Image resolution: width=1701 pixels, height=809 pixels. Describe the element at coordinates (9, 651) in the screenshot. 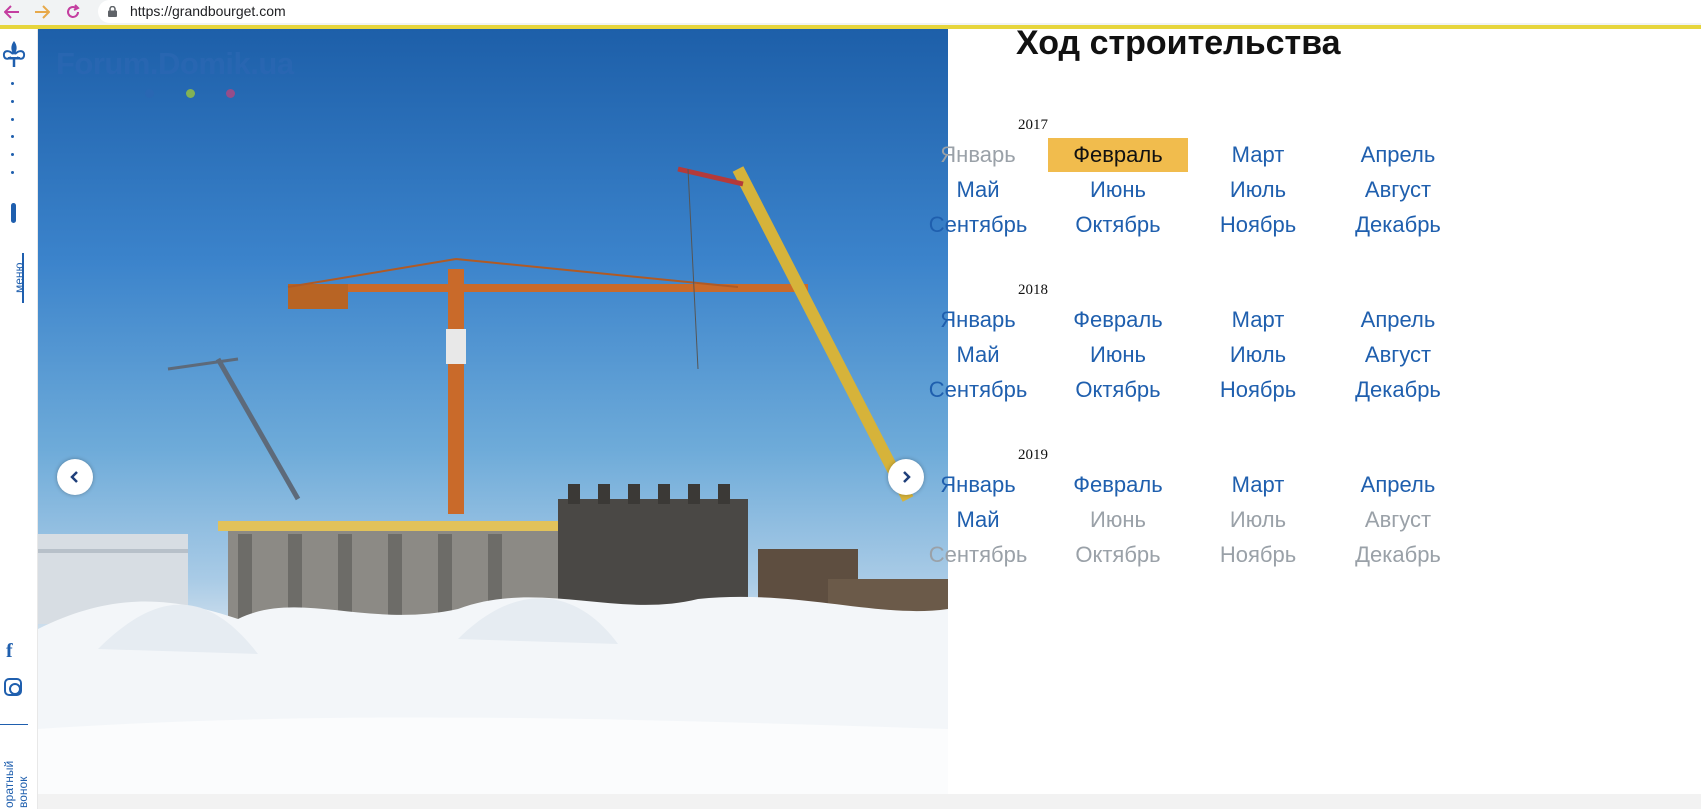

I see `facebook-icon: f` at that location.